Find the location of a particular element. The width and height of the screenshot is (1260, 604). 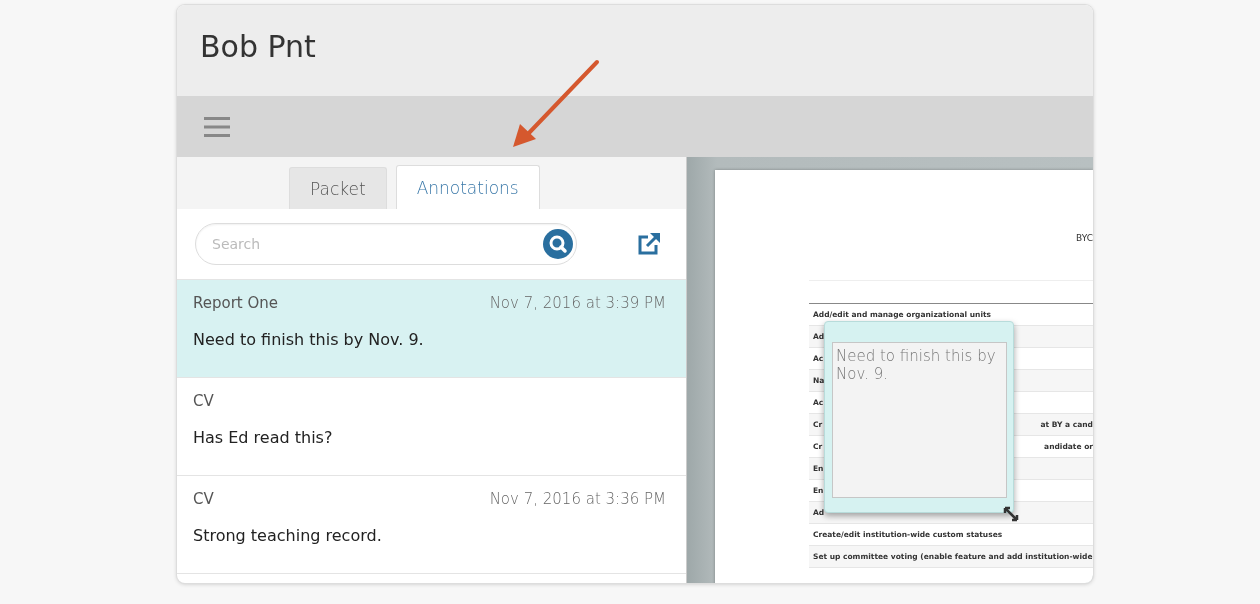

external-link-icon is located at coordinates (649, 244).